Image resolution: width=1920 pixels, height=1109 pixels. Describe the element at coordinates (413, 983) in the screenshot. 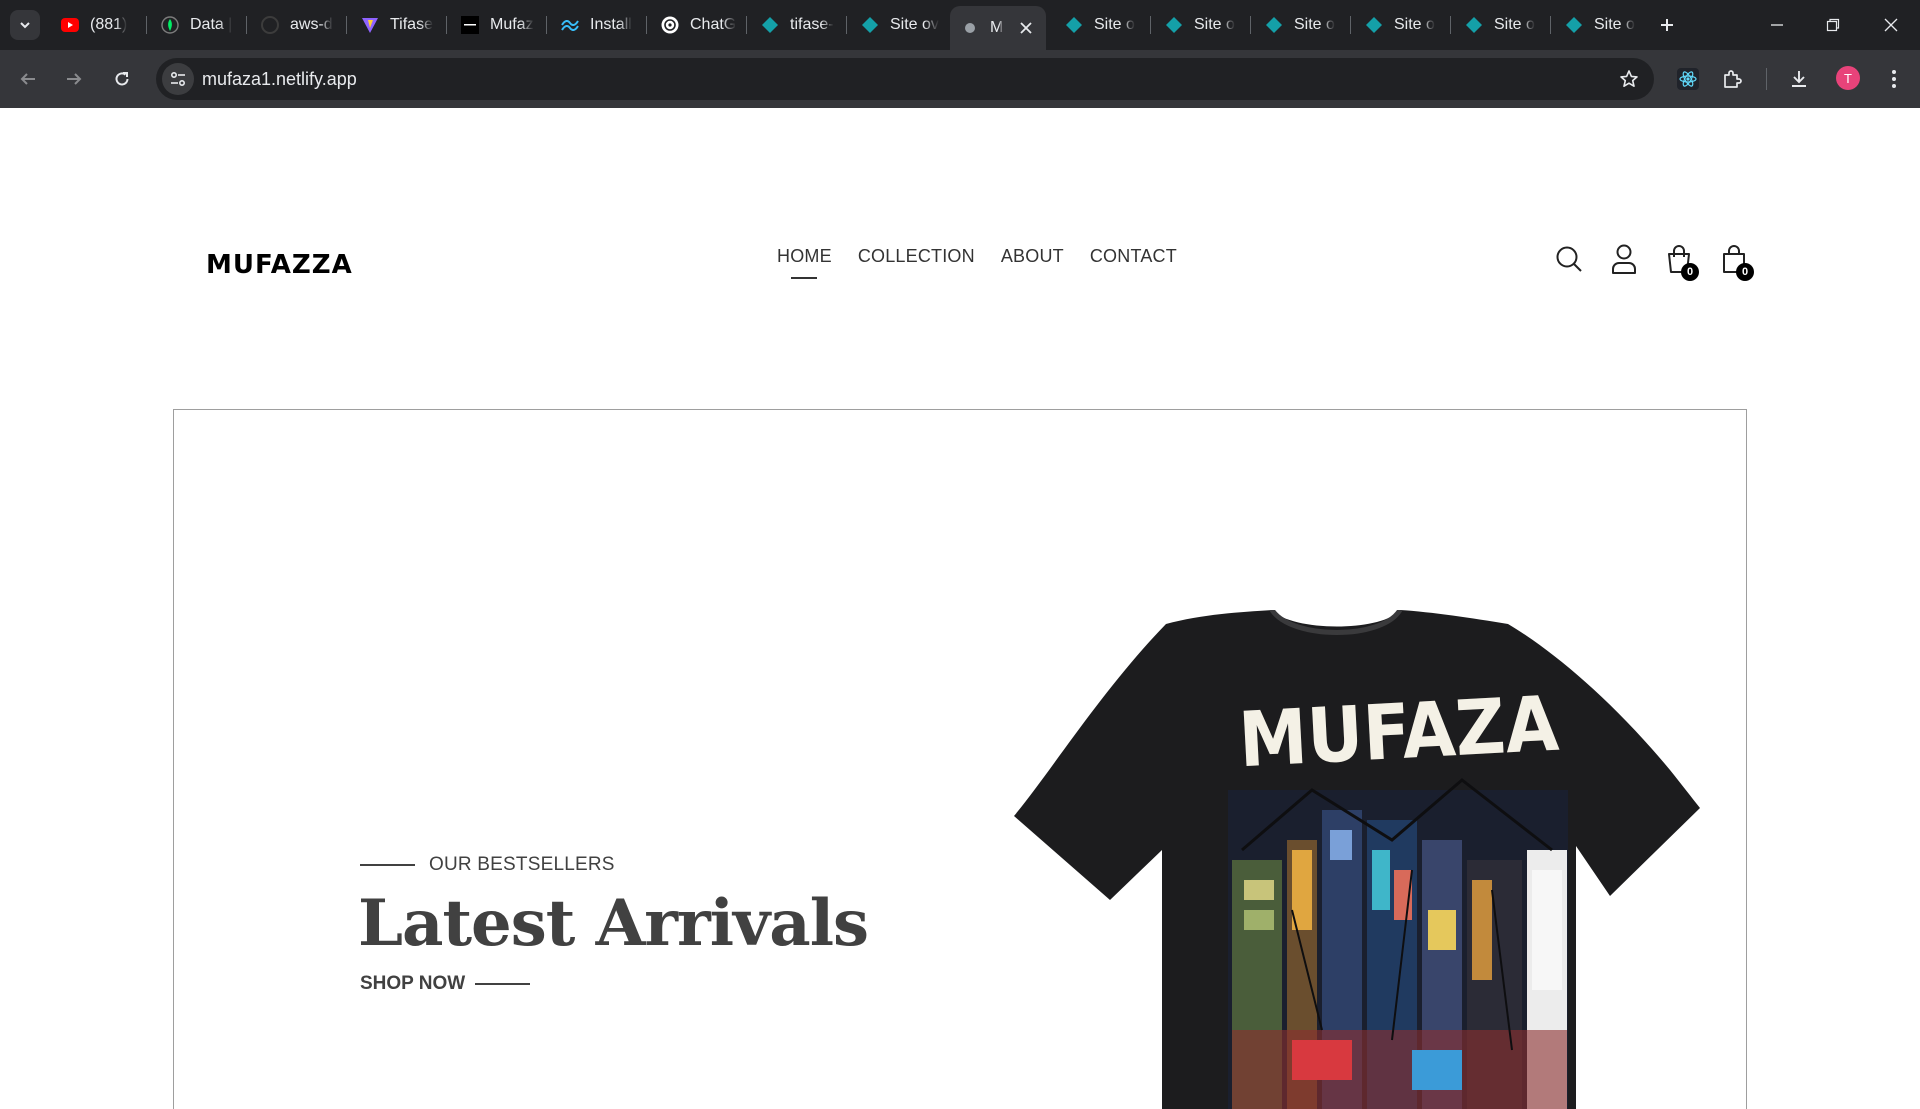

I see `shop-now-label: SHOP NOW` at that location.